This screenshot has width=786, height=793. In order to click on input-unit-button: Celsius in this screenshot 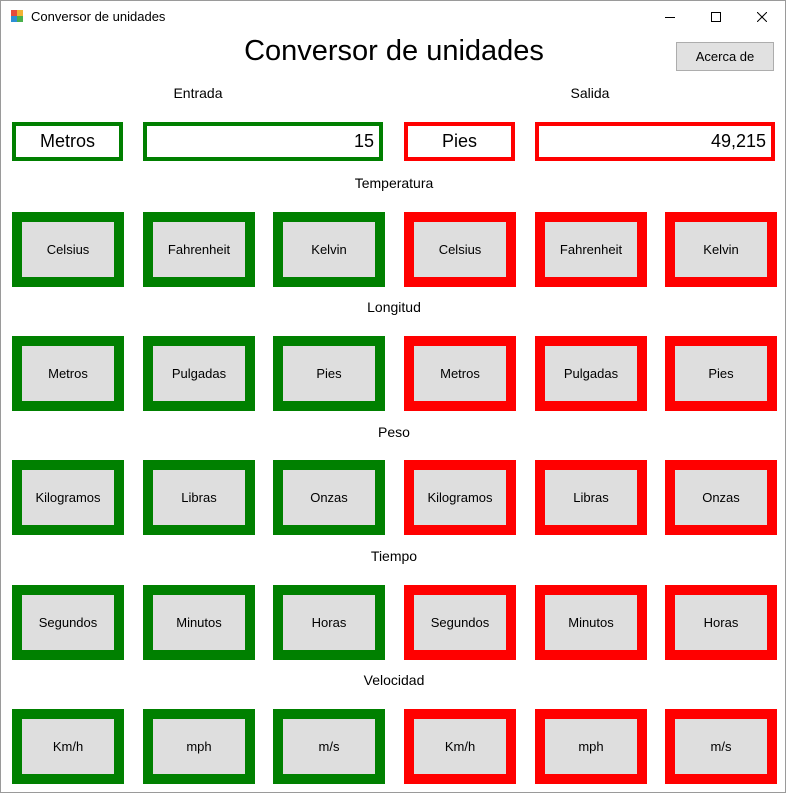, I will do `click(68, 249)`.